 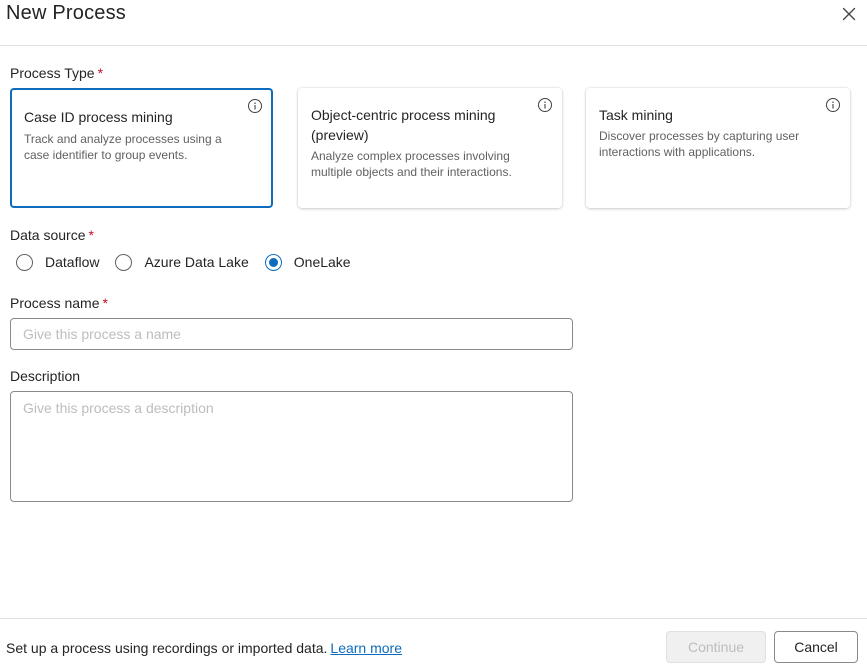 I want to click on continue-button: Continue, so click(x=716, y=647).